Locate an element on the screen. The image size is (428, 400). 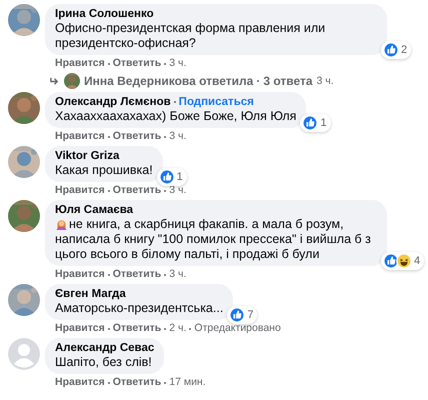
comment-text: Офисно-президентская форма правления или президентско-офисная? is located at coordinates (190, 36).